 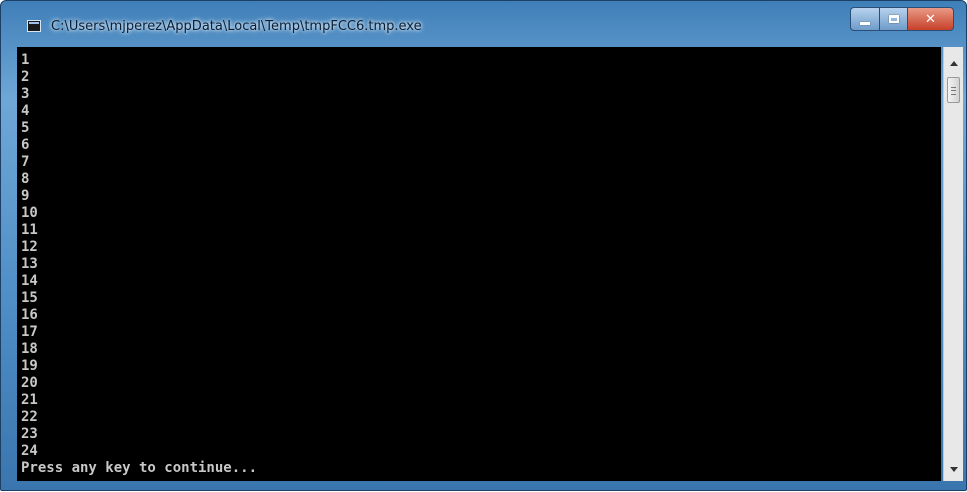 I want to click on maximize-icon, so click(x=893, y=19).